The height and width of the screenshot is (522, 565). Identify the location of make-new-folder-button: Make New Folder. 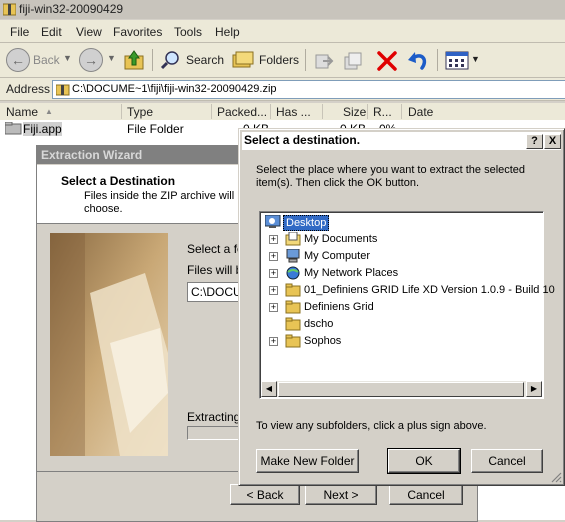
(307, 461).